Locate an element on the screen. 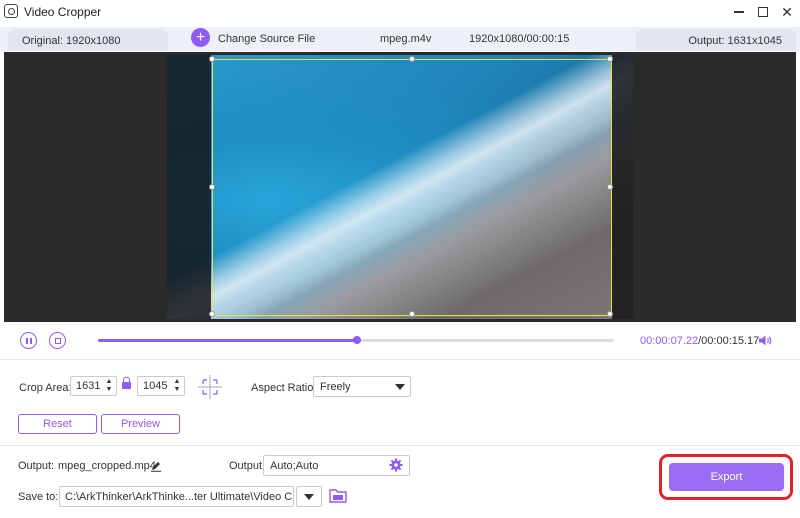 This screenshot has height=518, width=800. source-filename: mpeg.m4v is located at coordinates (406, 39).